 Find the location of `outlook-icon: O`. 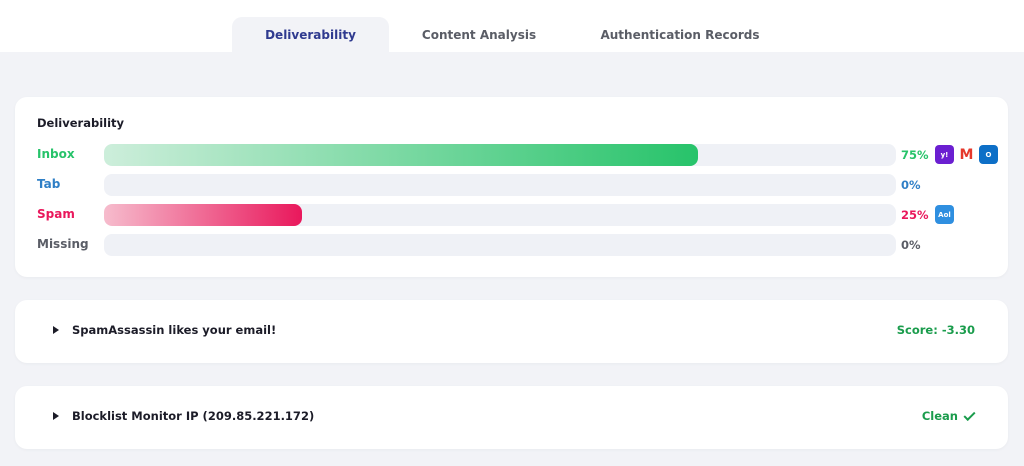

outlook-icon: O is located at coordinates (988, 154).